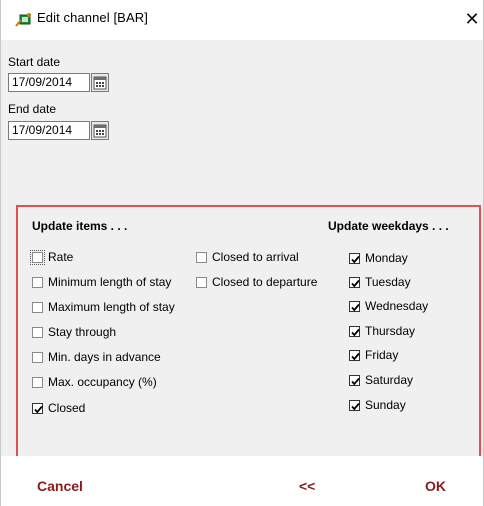  Describe the element at coordinates (390, 331) in the screenshot. I see `checkbox-label: Thursday` at that location.